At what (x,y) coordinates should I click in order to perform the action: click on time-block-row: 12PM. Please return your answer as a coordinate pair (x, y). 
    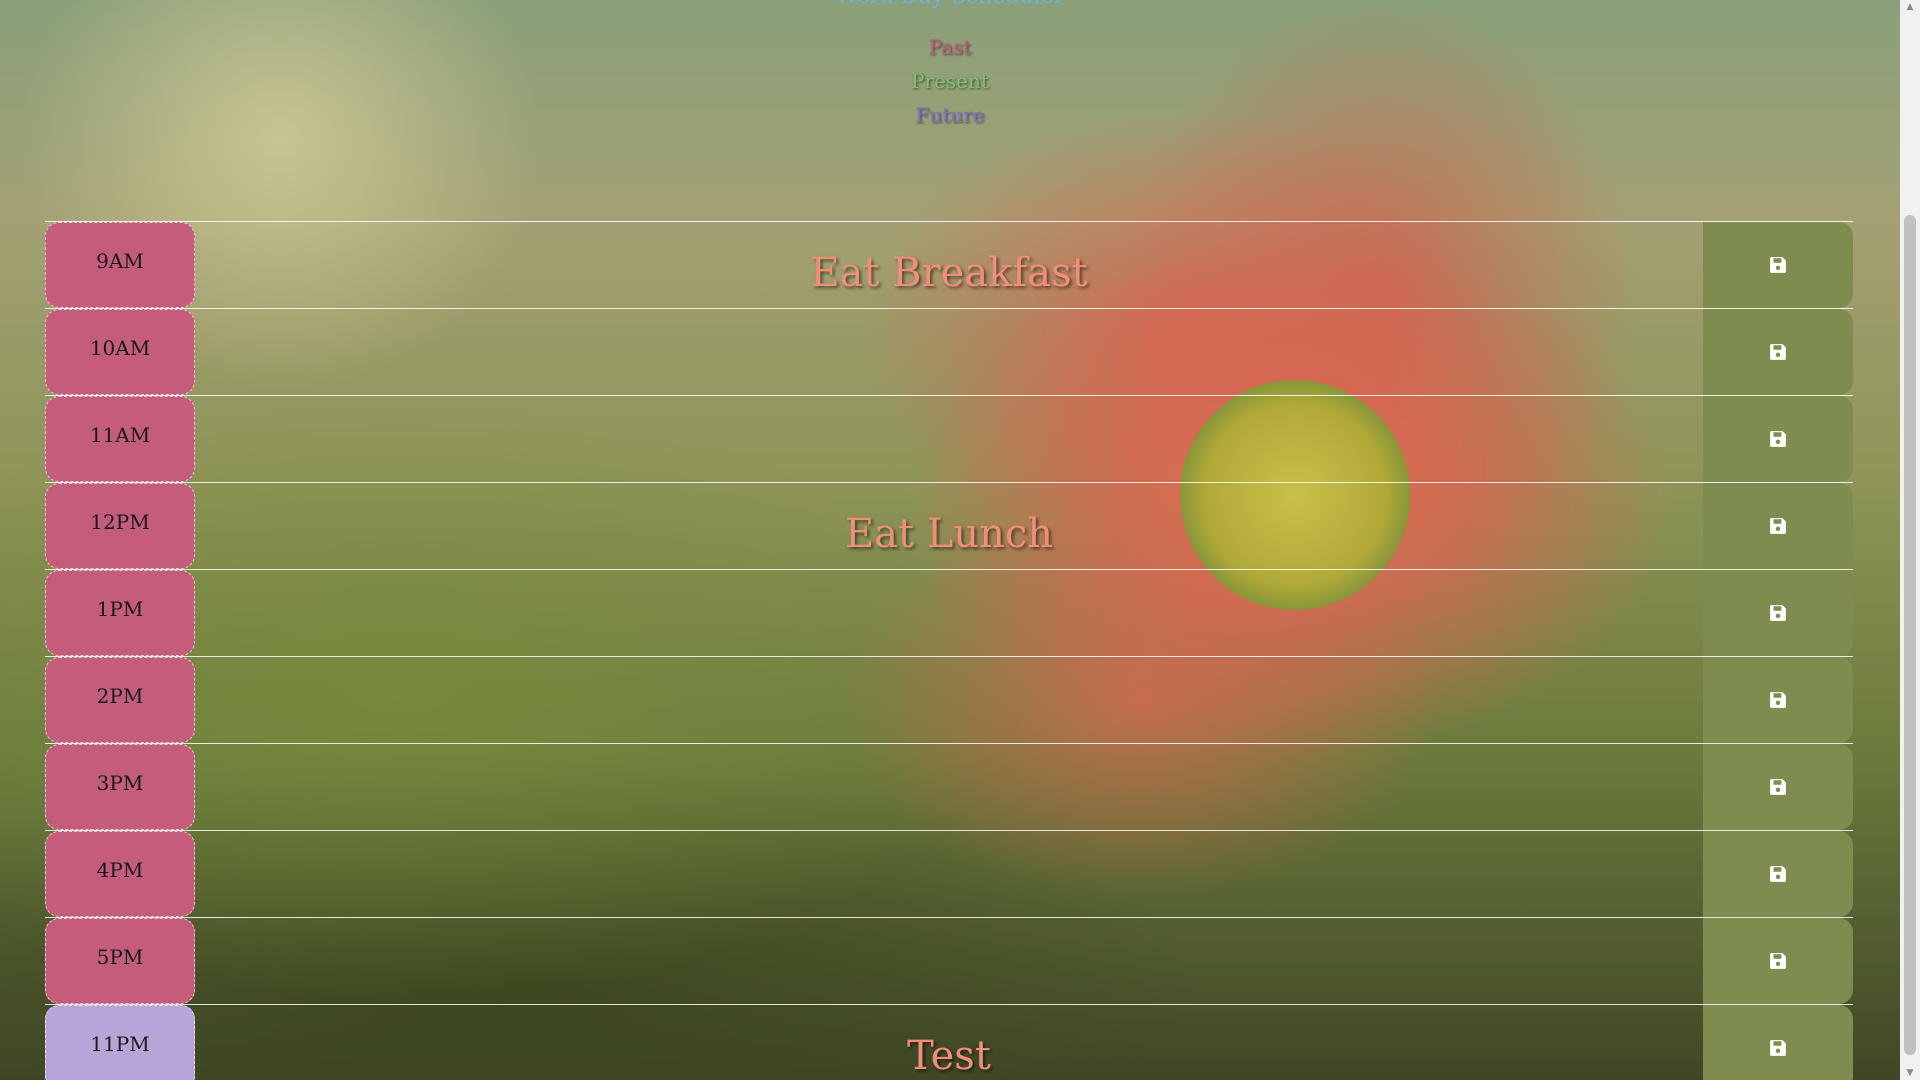
    Looking at the image, I should click on (949, 525).